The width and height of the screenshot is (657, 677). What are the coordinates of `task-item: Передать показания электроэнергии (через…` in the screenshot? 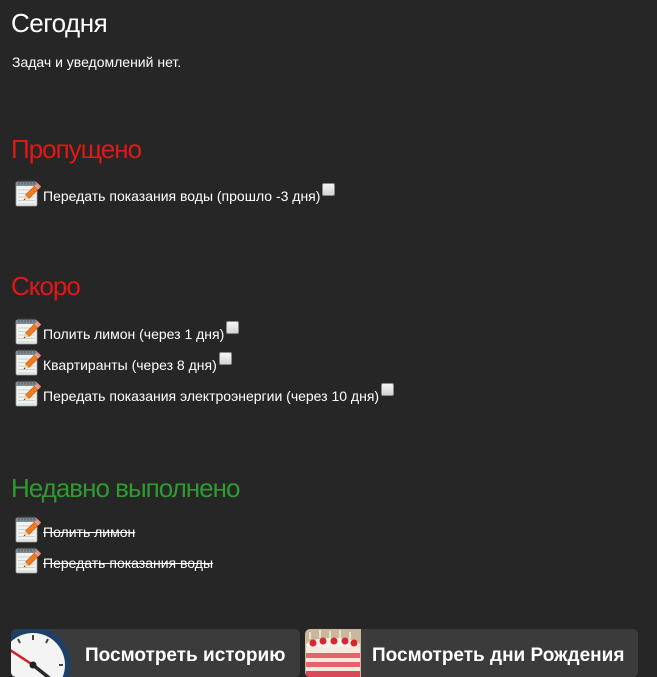 It's located at (204, 393).